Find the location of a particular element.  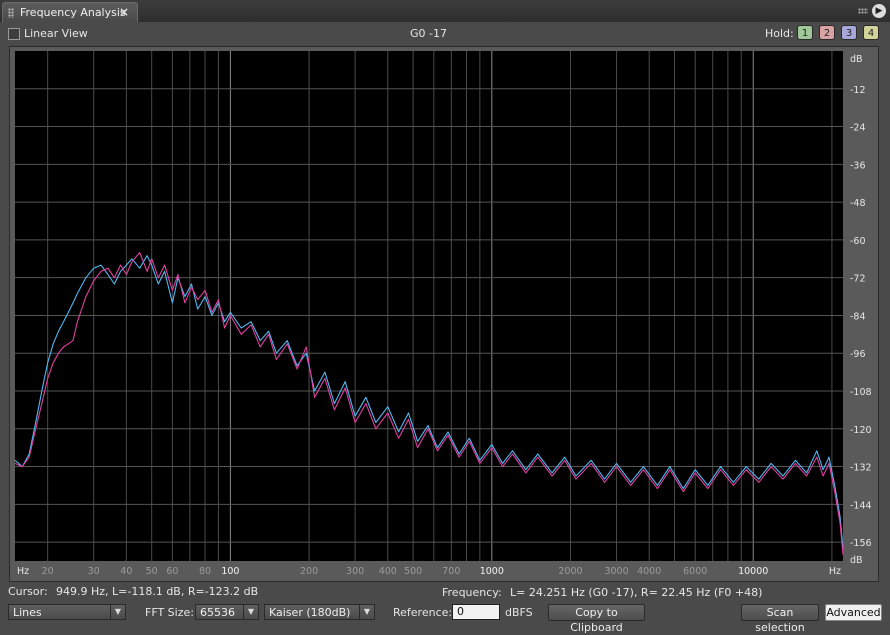

x-tick-label: 3000 is located at coordinates (616, 571).